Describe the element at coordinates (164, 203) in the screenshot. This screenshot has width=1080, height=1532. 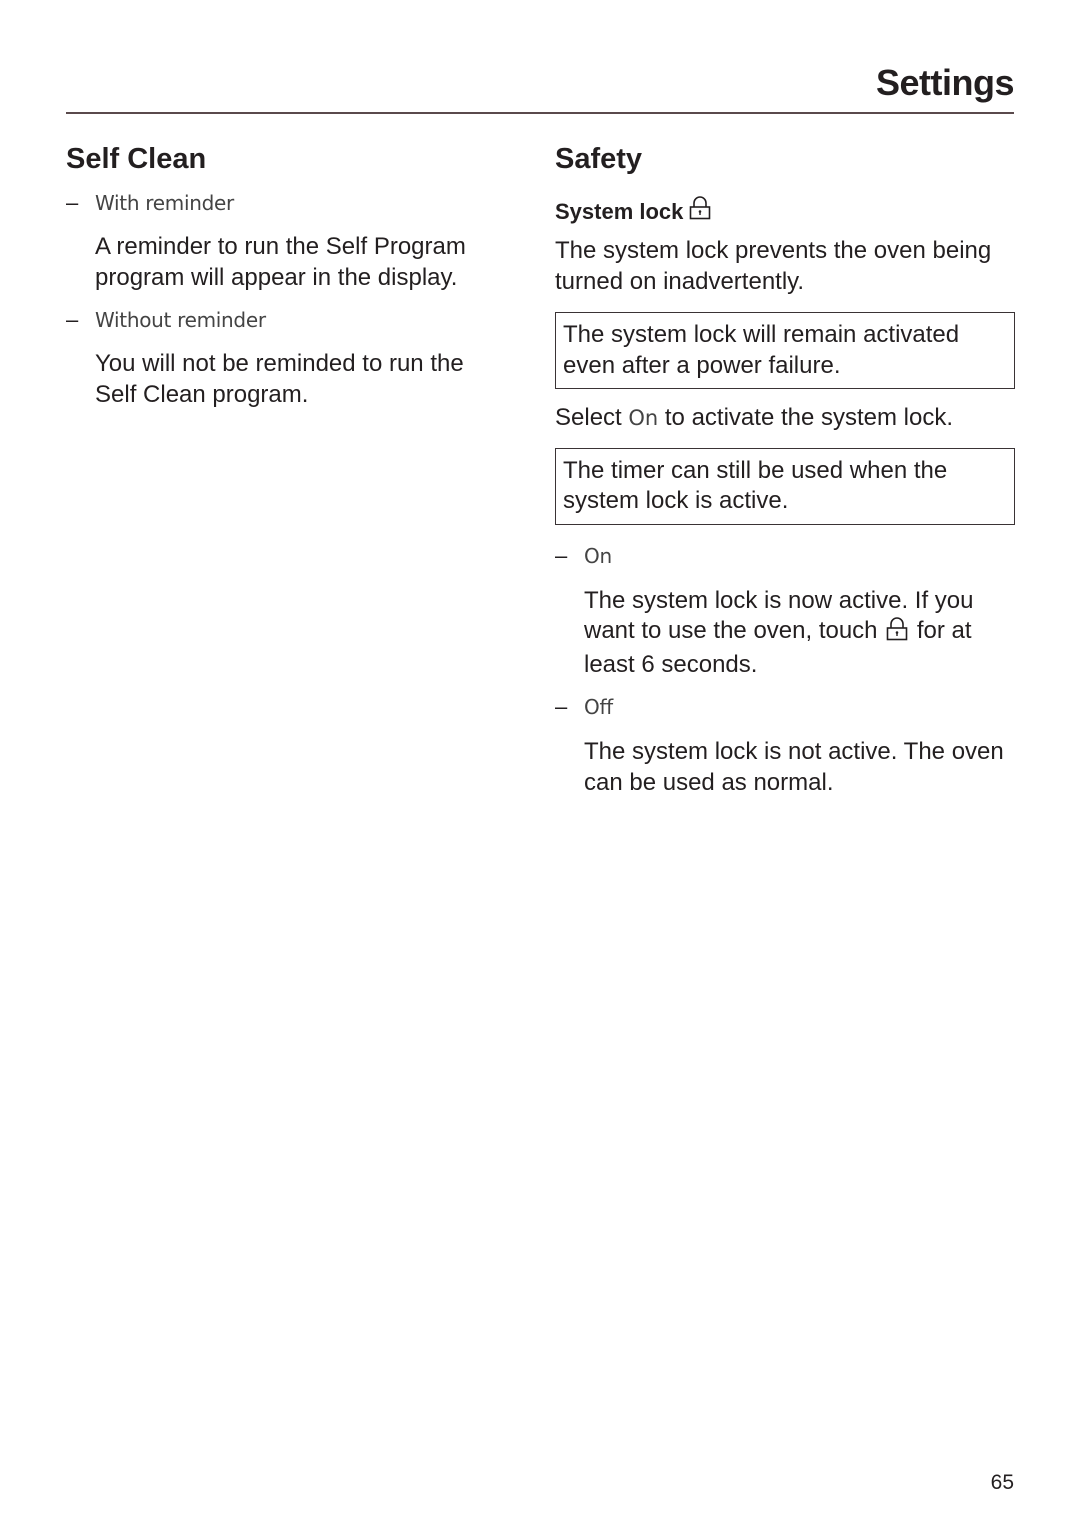
I see `option-label: With reminder` at that location.